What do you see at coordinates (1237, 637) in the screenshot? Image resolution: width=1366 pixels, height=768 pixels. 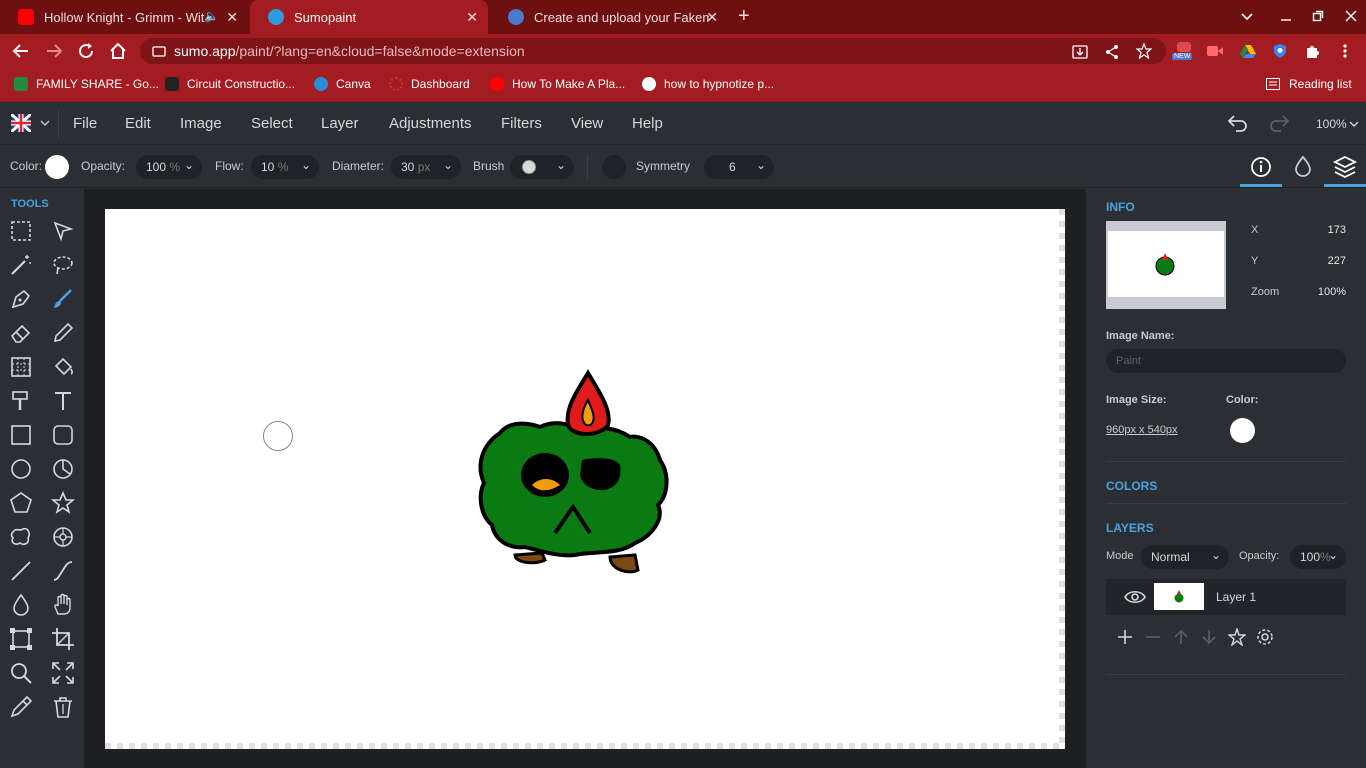 I see `layer-effects-star-icon` at bounding box center [1237, 637].